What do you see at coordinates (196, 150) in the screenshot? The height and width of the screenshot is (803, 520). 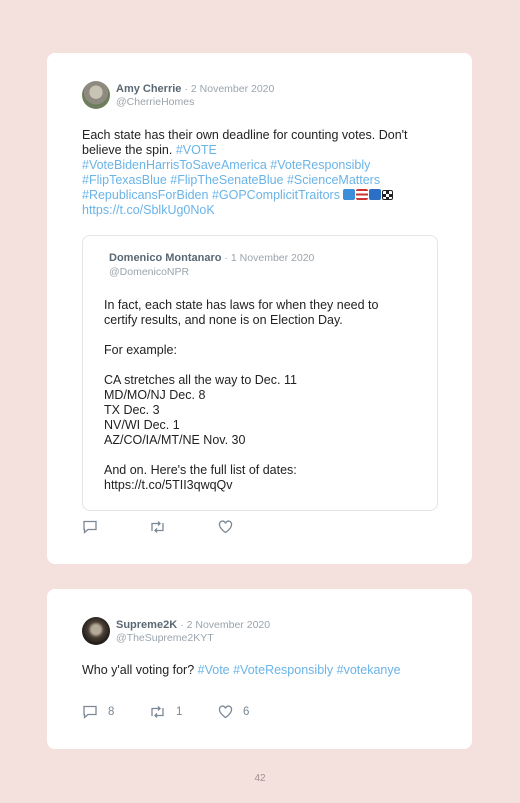 I see `hashtag: #VOTE` at bounding box center [196, 150].